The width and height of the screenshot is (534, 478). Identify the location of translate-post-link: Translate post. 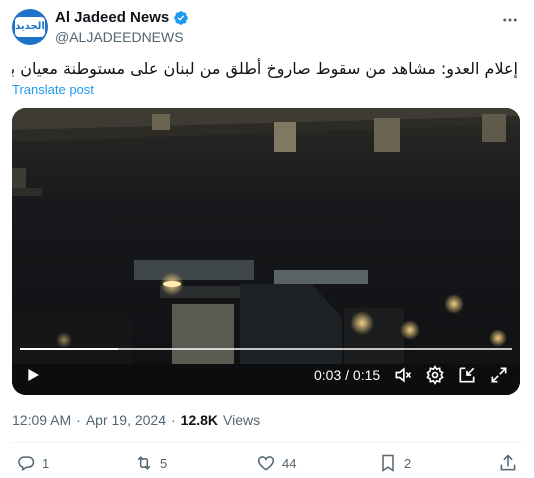
(53, 89).